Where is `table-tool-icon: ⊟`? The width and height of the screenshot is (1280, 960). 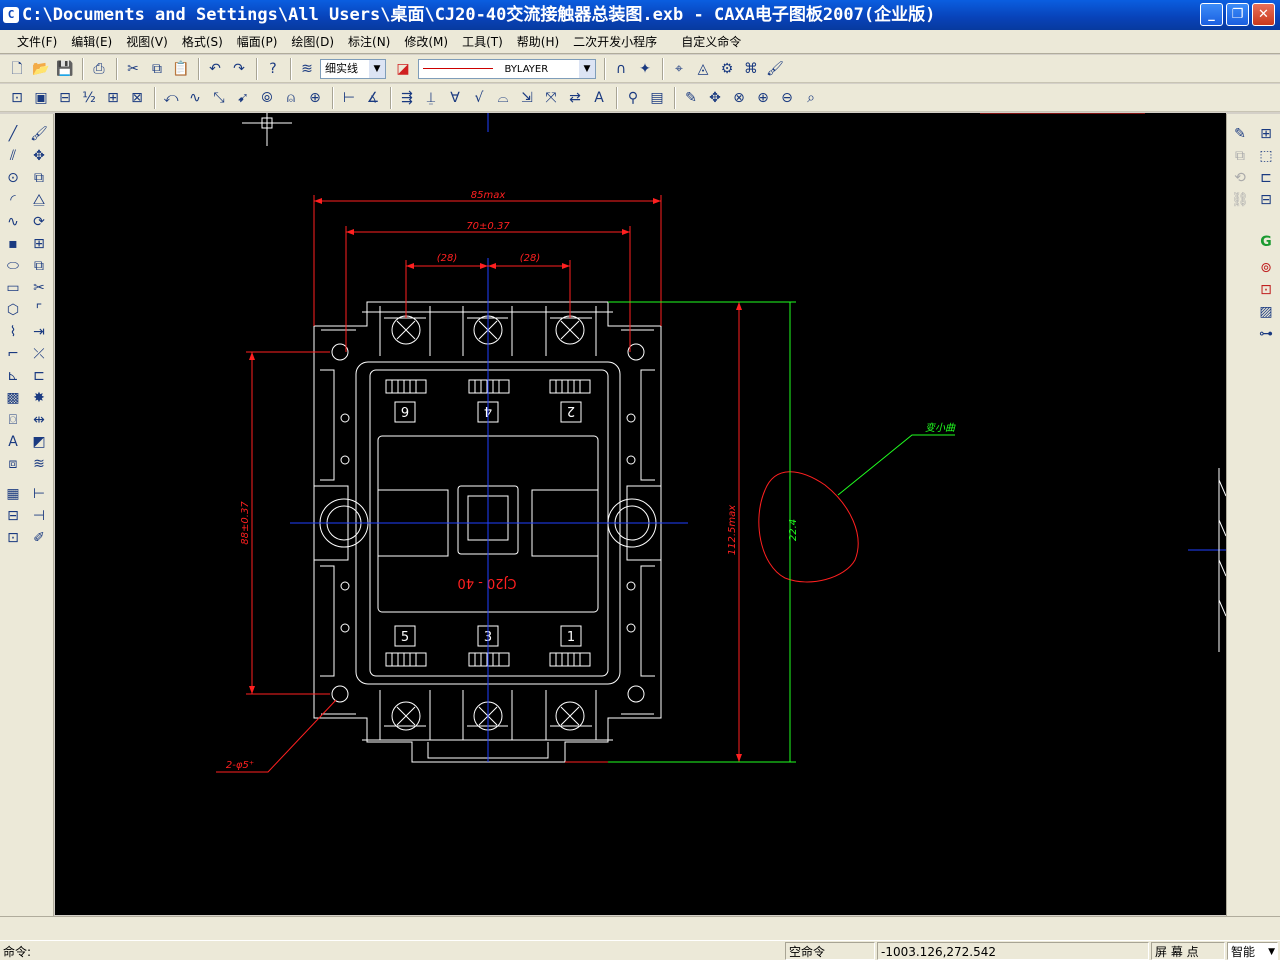 table-tool-icon: ⊟ is located at coordinates (13, 516).